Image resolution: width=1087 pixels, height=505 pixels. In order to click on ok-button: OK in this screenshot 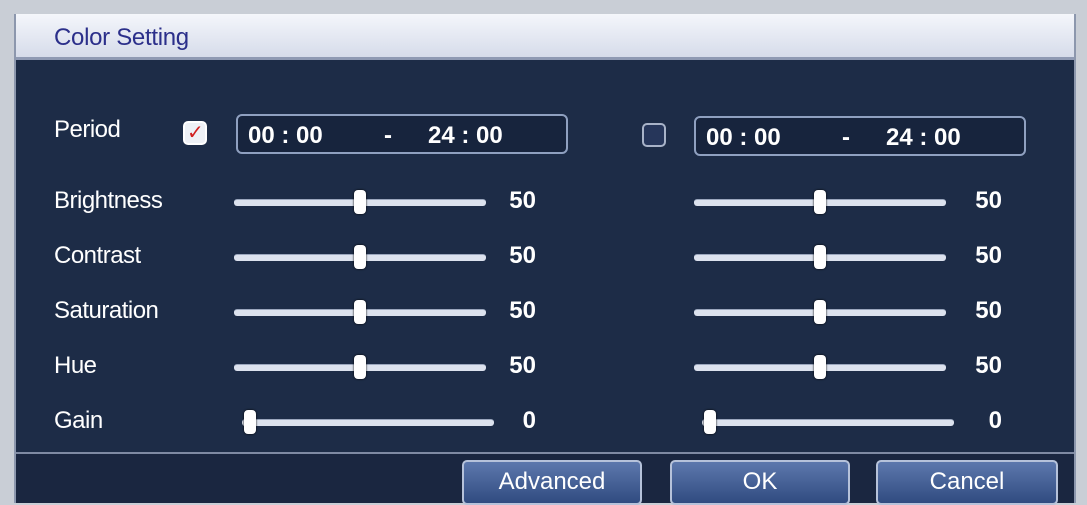, I will do `click(760, 482)`.